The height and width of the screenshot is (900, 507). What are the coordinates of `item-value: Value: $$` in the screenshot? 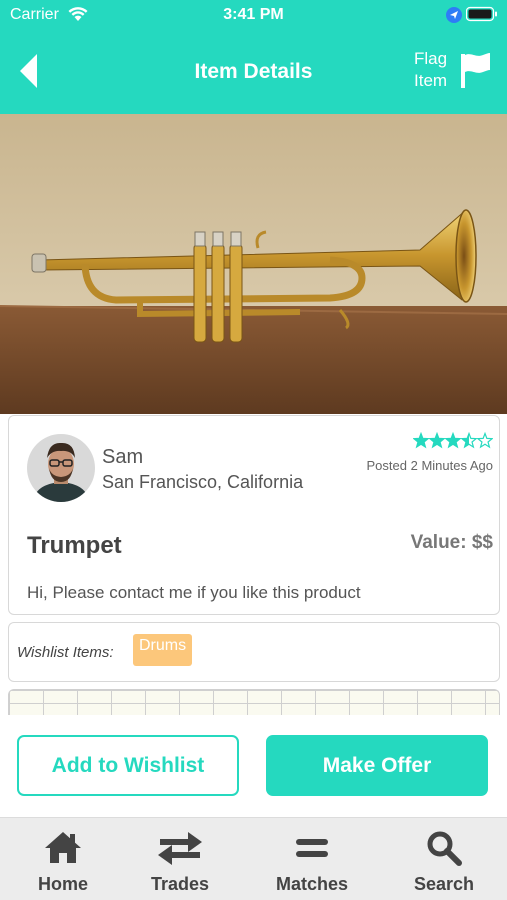 It's located at (451, 542).